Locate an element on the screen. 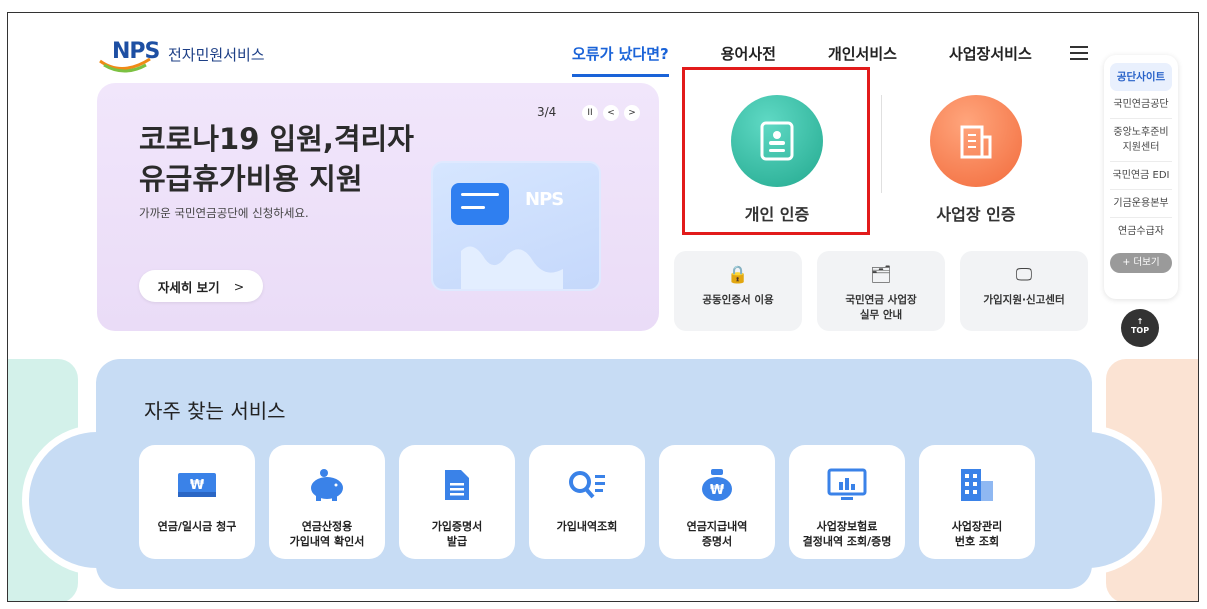 This screenshot has width=1207, height=609. scroll-top-button: ↑ TOP is located at coordinates (1140, 328).